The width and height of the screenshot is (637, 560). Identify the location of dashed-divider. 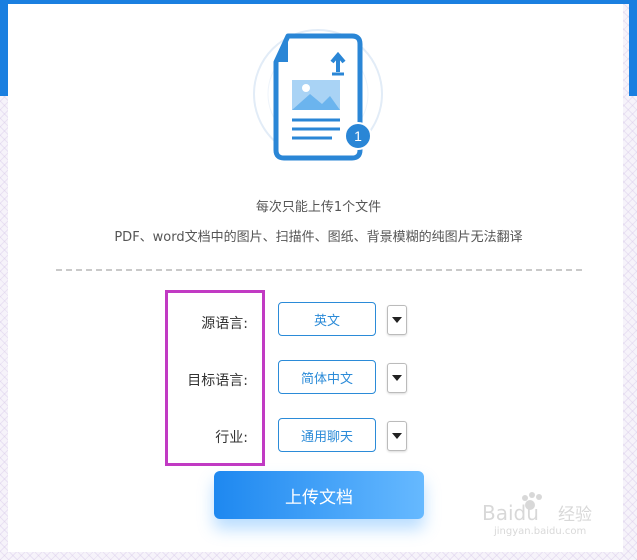
(319, 270).